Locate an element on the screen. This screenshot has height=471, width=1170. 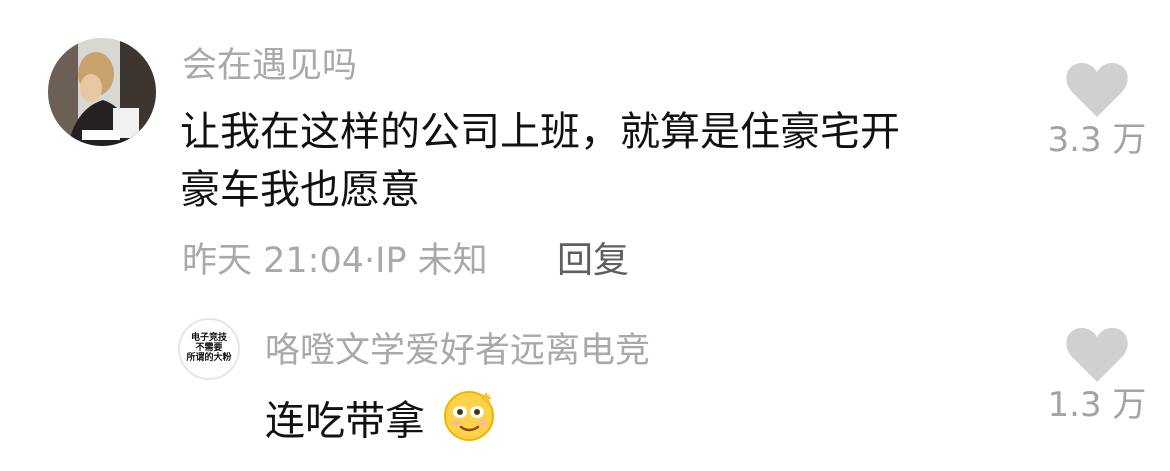
comment-text-content: 连吃带拿 is located at coordinates (345, 421).